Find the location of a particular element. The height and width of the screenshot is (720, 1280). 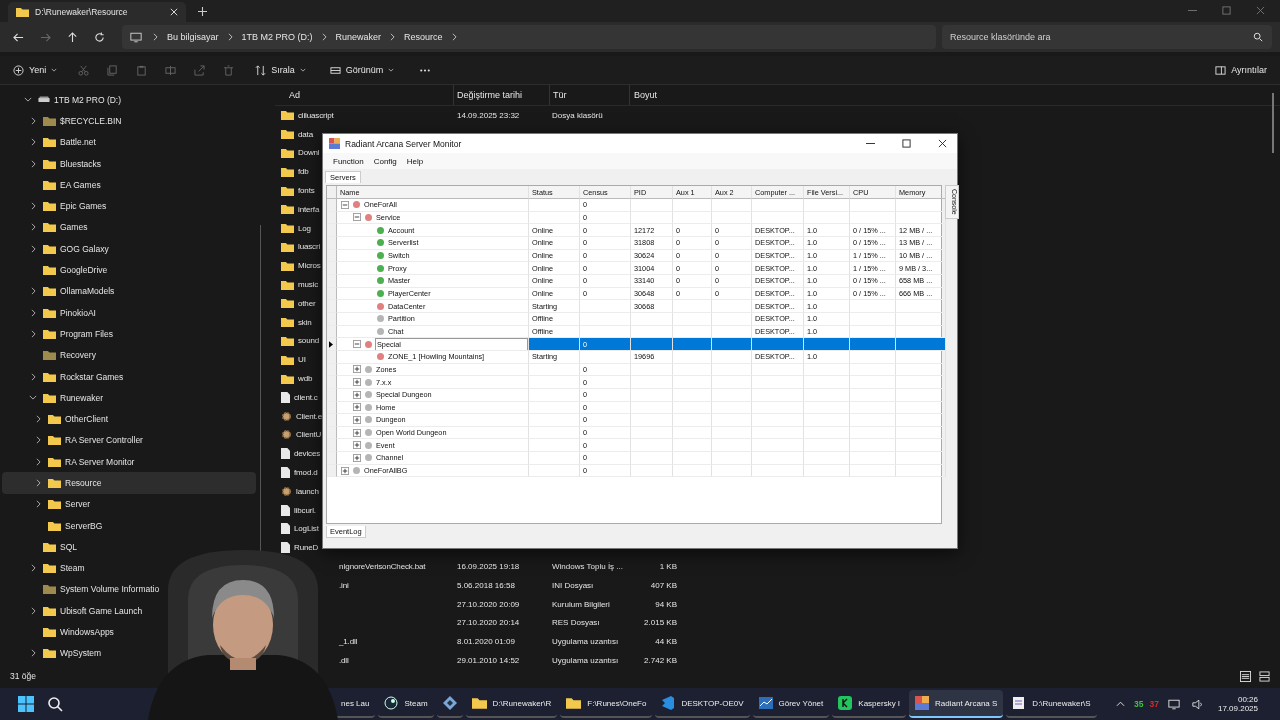

file-name: cliluascript is located at coordinates (316, 115).